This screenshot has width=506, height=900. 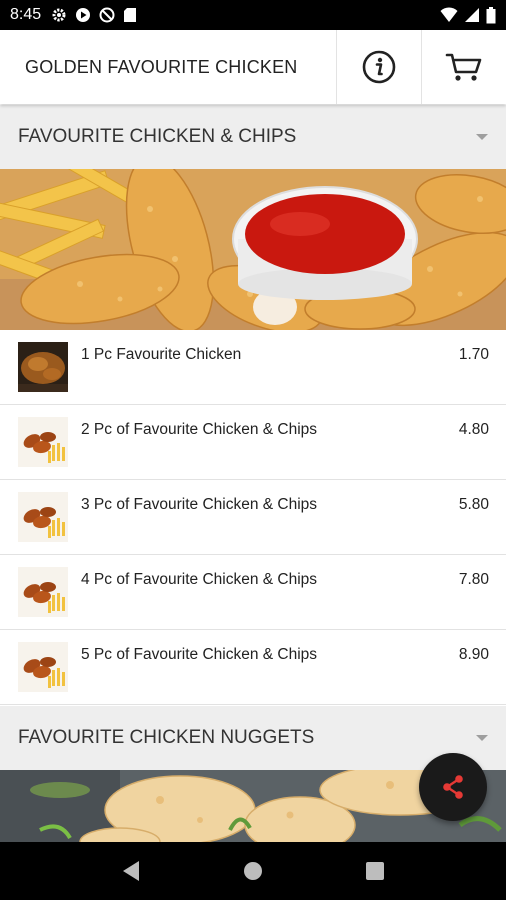 What do you see at coordinates (253, 15) in the screenshot?
I see `status-bar: 8:45` at bounding box center [253, 15].